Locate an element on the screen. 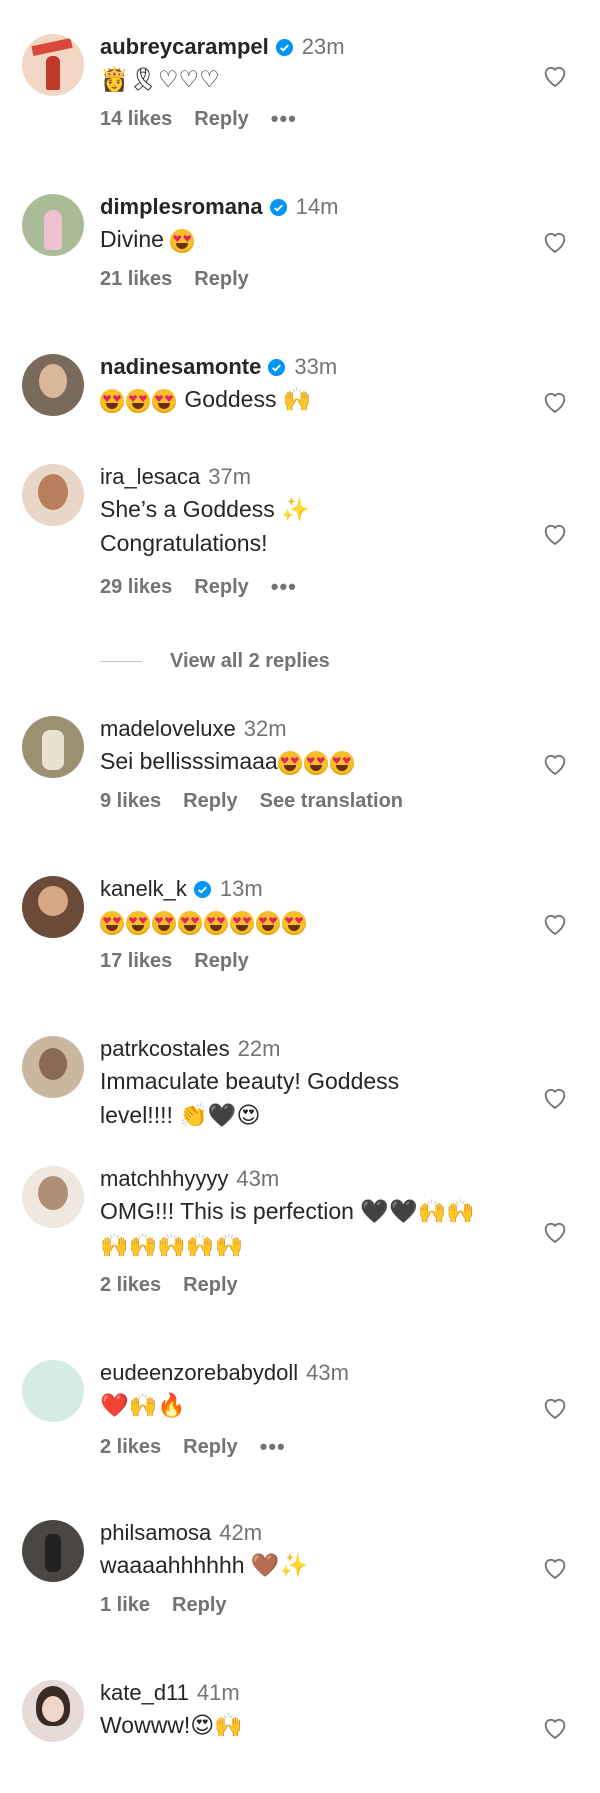 This screenshot has width=600, height=1793. username: matchhhyyyy is located at coordinates (164, 1179).